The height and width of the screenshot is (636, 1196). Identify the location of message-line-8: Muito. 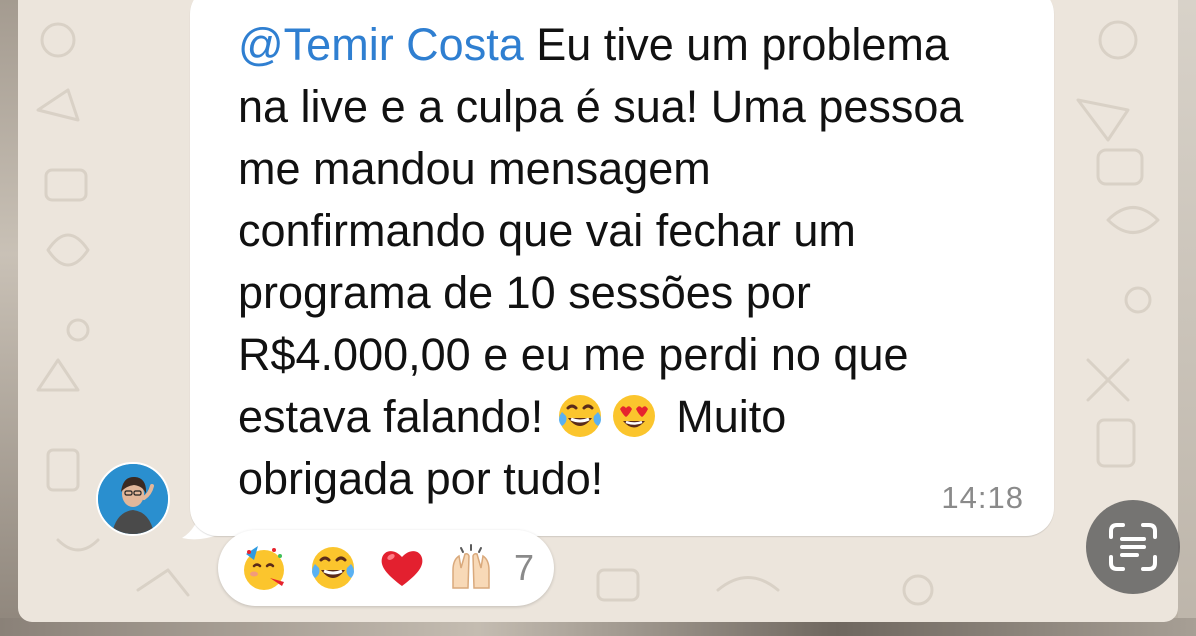
(731, 416).